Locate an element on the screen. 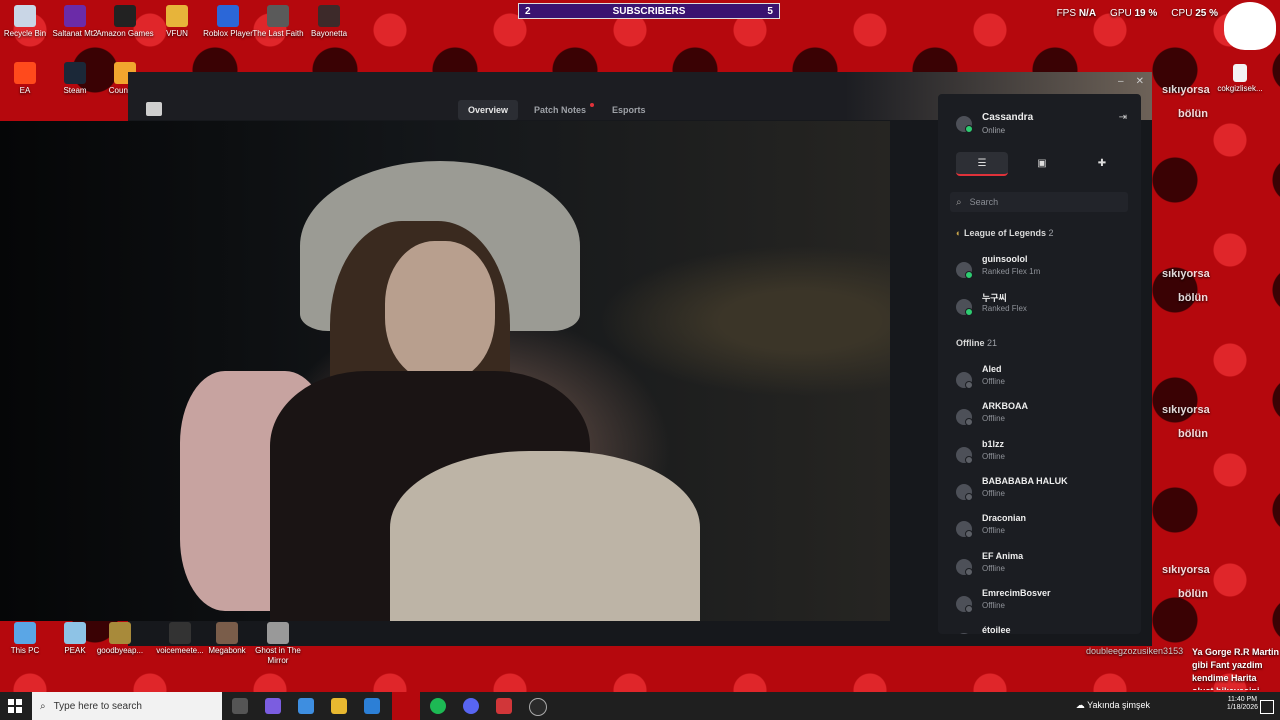  friend-list-item: EmrecimBosver Offline is located at coordinates (1041, 603).